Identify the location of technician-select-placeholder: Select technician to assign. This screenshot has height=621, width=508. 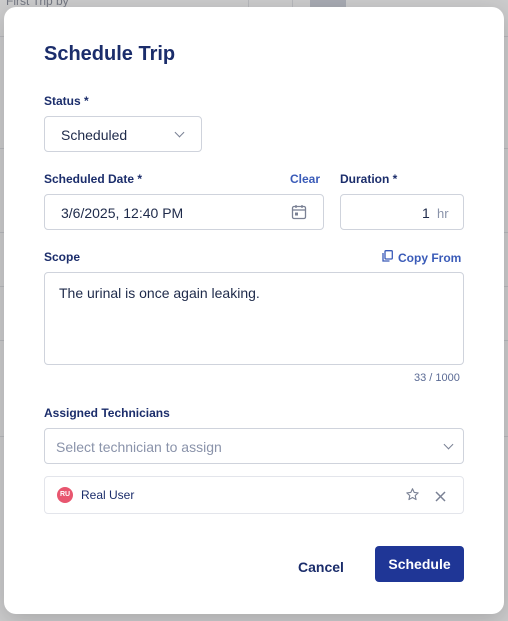
(139, 447).